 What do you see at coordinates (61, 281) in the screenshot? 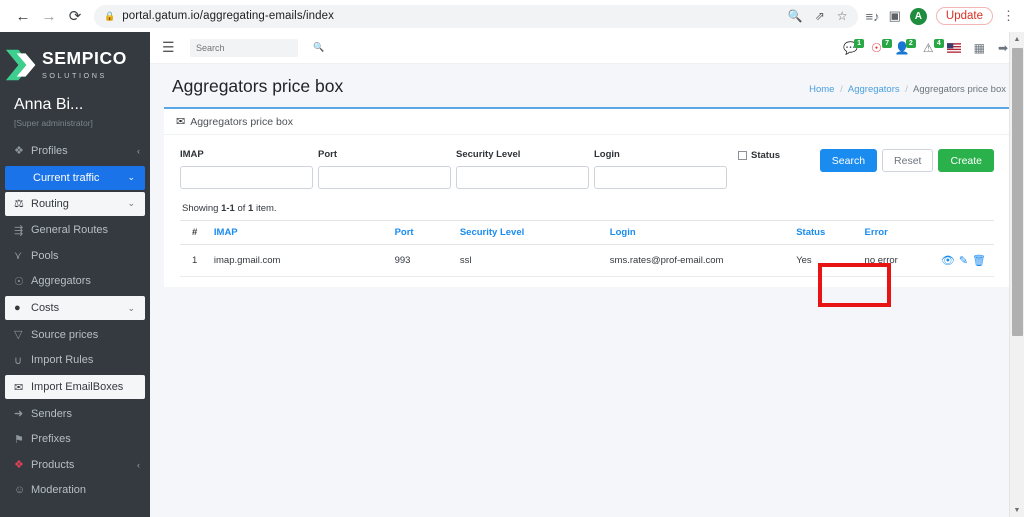
I see `sidebar-item-label: Aggregators` at bounding box center [61, 281].